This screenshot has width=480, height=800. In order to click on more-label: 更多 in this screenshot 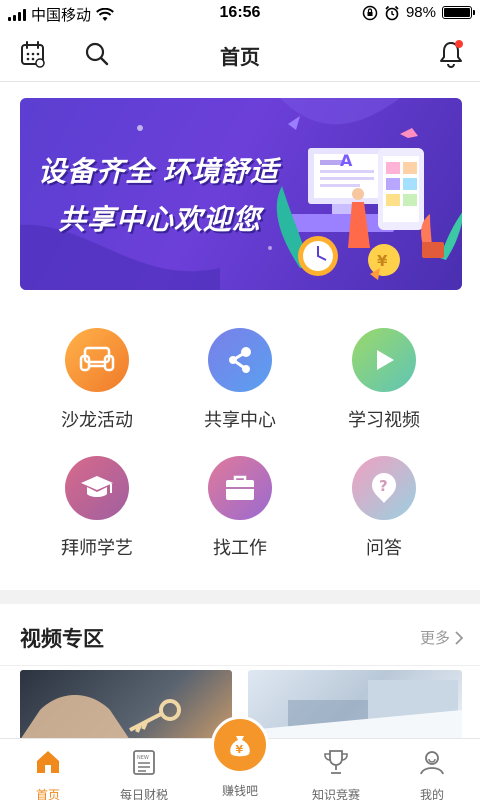, I will do `click(434, 638)`.